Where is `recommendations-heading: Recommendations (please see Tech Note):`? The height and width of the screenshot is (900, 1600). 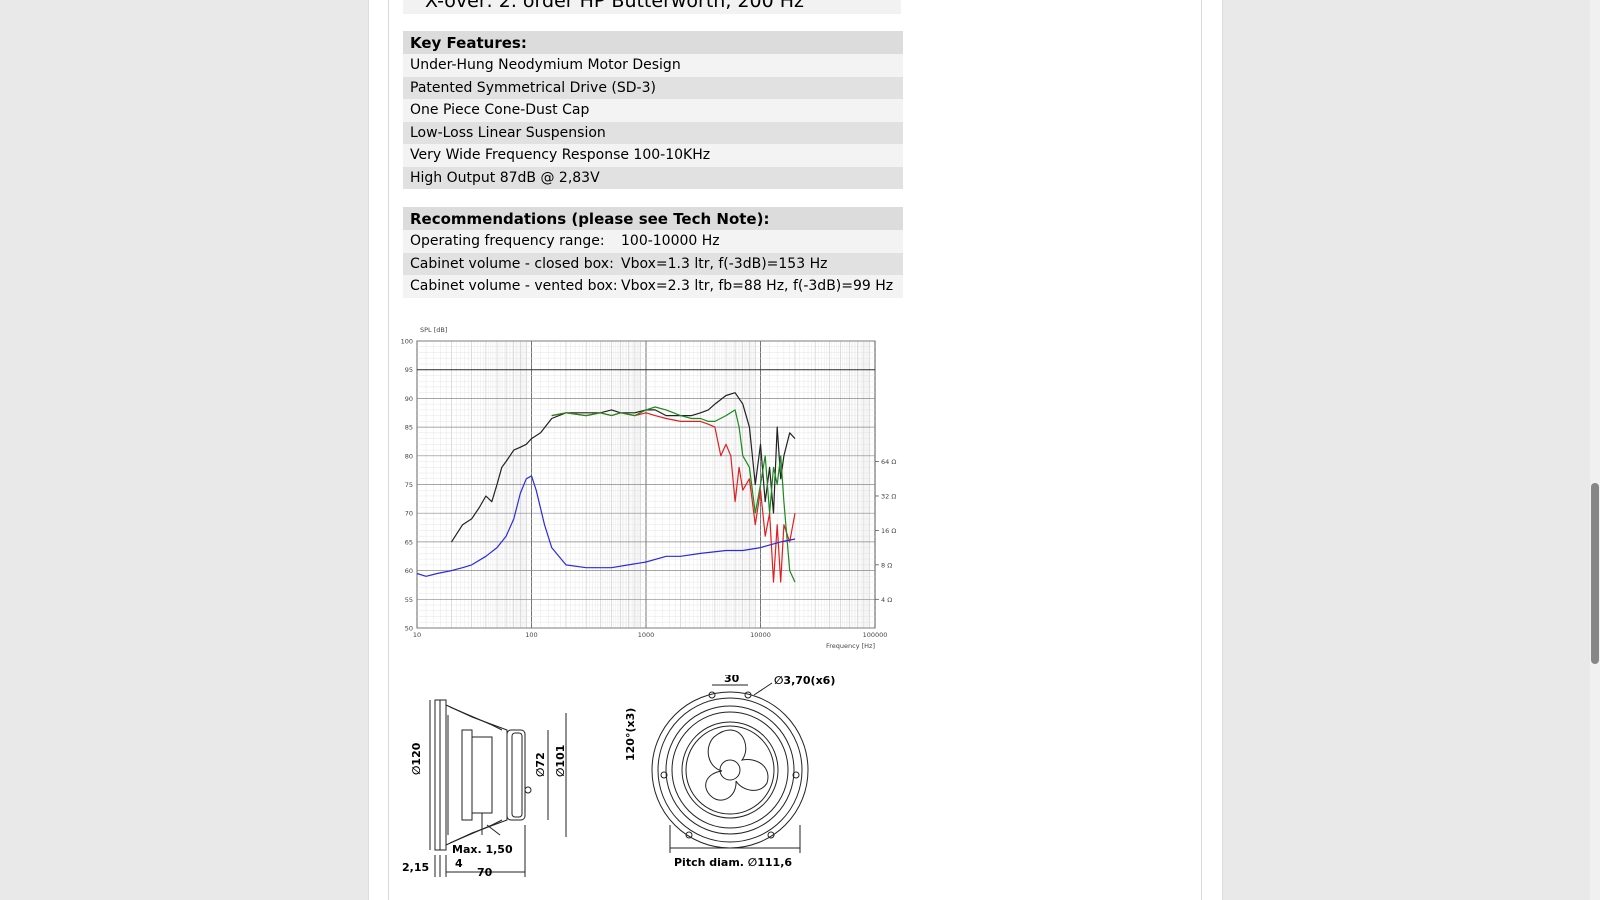 recommendations-heading: Recommendations (please see Tech Note): is located at coordinates (653, 218).